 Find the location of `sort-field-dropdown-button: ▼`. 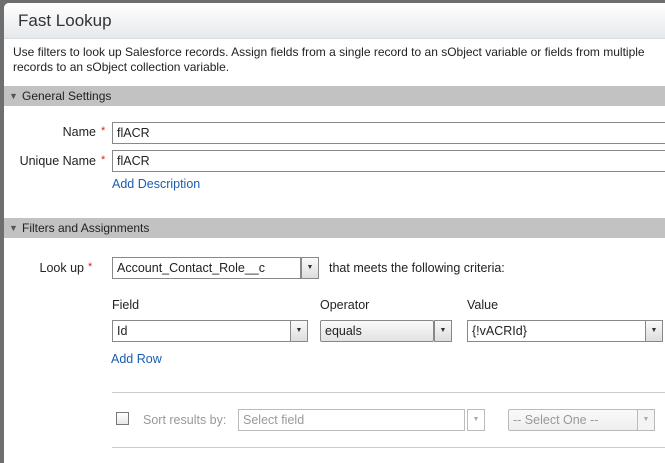

sort-field-dropdown-button: ▼ is located at coordinates (476, 420).